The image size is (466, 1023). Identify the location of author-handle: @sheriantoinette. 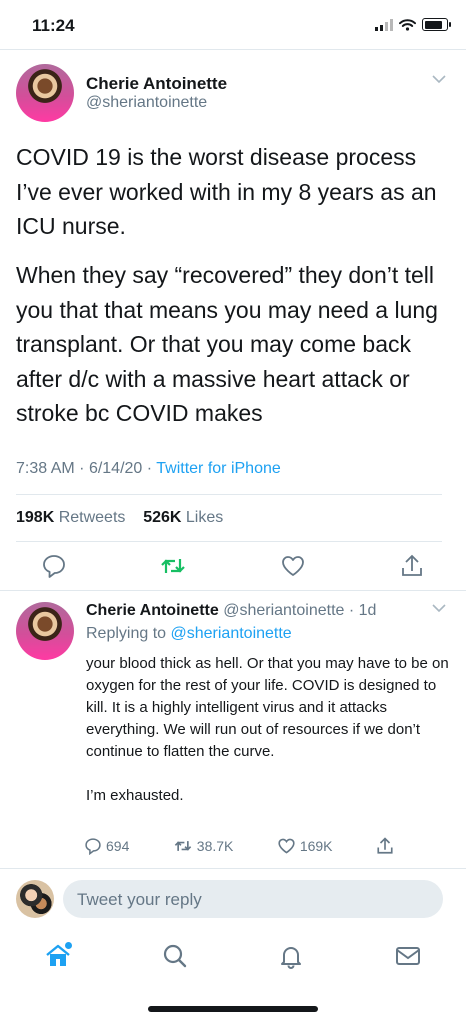
(146, 103).